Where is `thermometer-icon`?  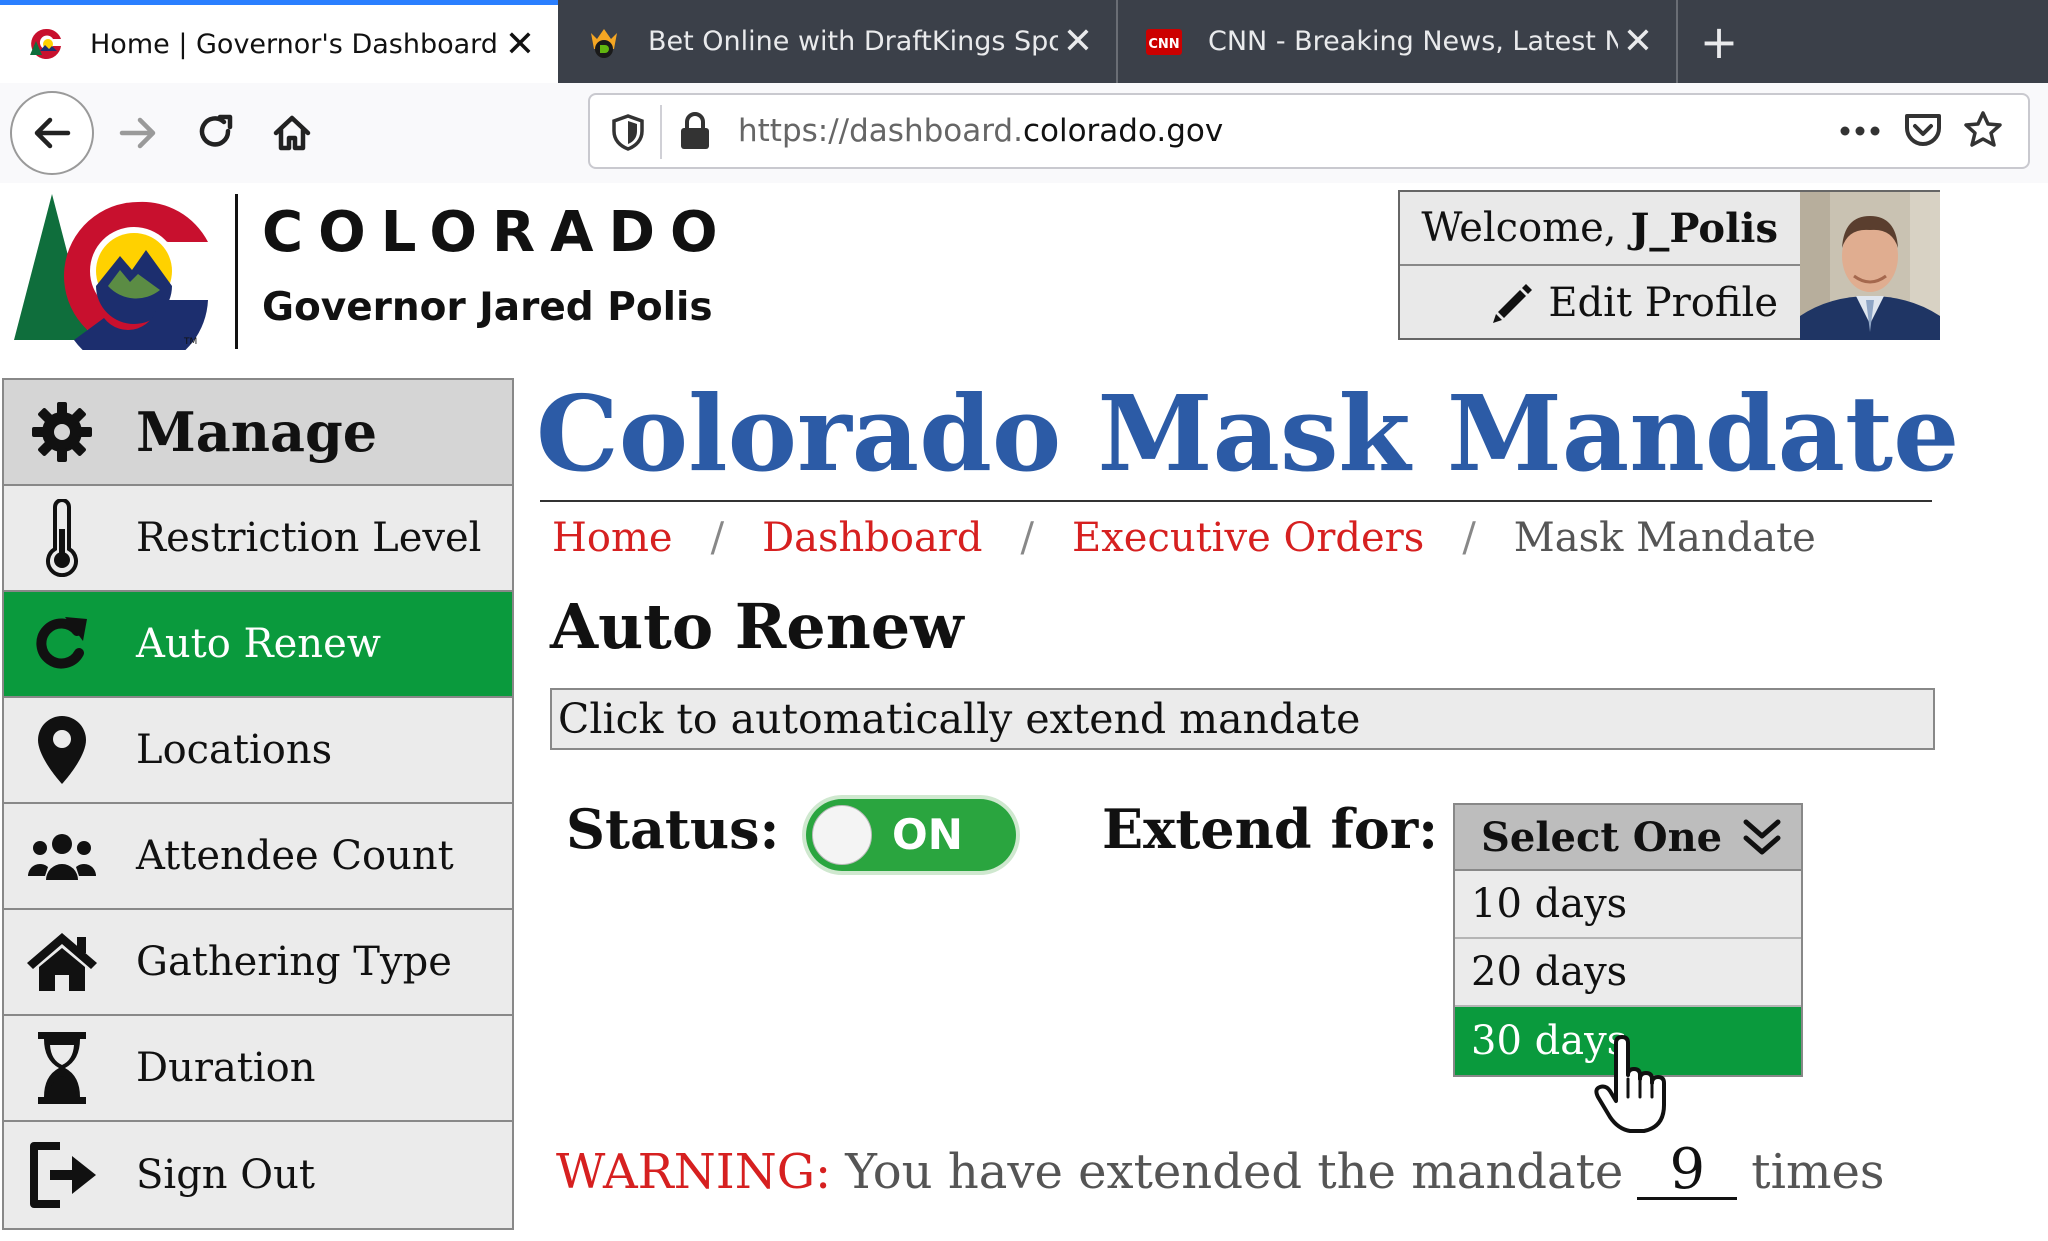
thermometer-icon is located at coordinates (62, 538).